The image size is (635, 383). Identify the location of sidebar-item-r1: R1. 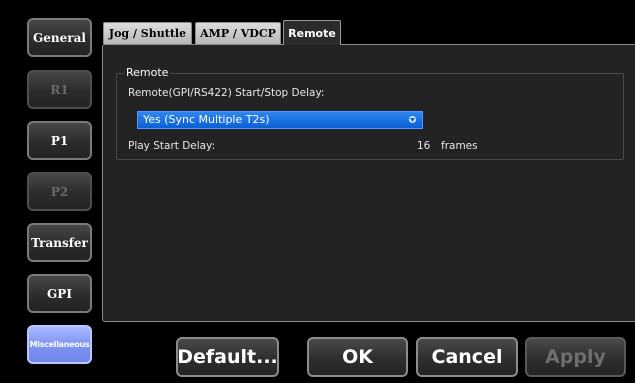
(59, 89).